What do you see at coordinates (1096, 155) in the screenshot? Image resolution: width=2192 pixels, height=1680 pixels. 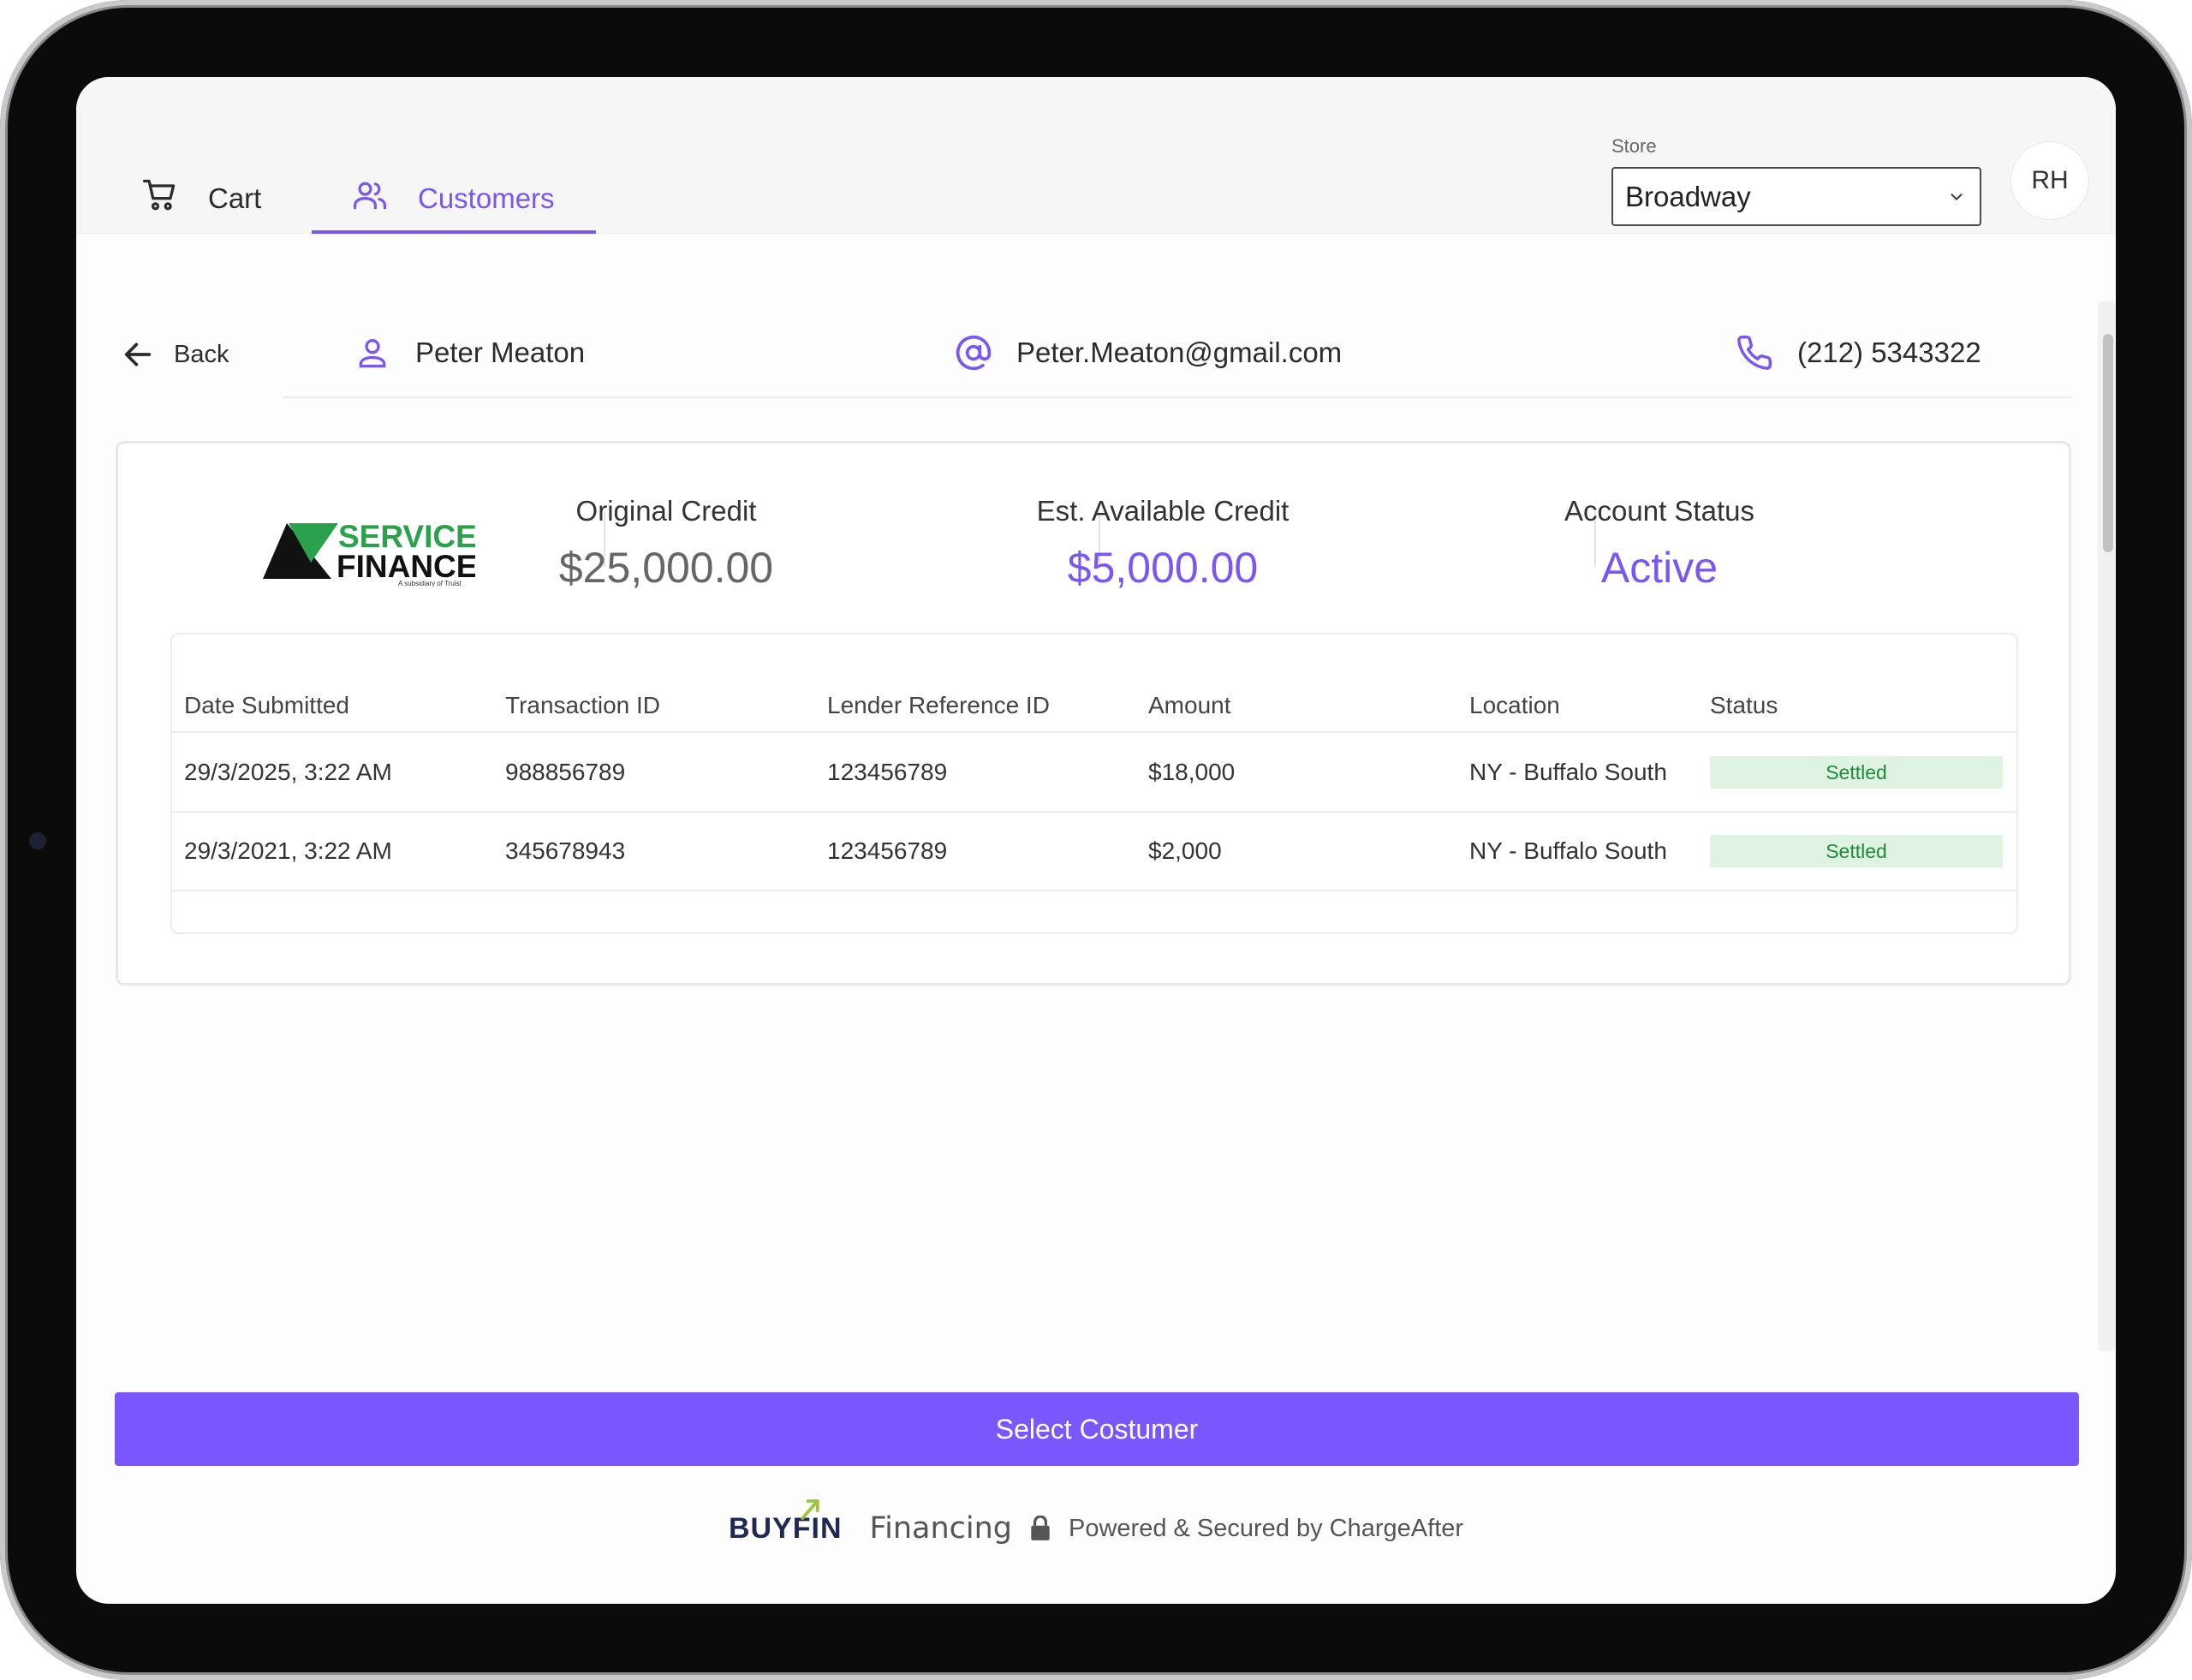 I see `top-nav: Cart Customers Store Broadway RH` at bounding box center [1096, 155].